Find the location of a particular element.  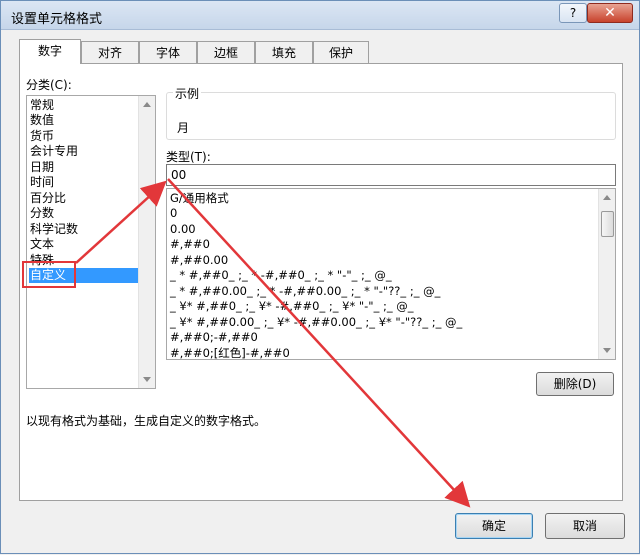

format-item: #,##0;-#,##0 is located at coordinates (214, 337).